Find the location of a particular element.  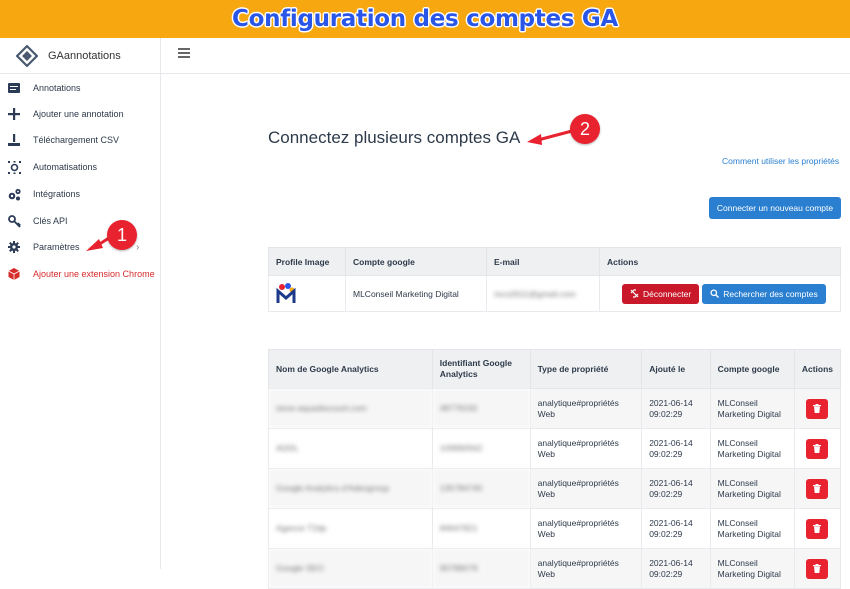

annotation-badge-1: 1 is located at coordinates (122, 235).